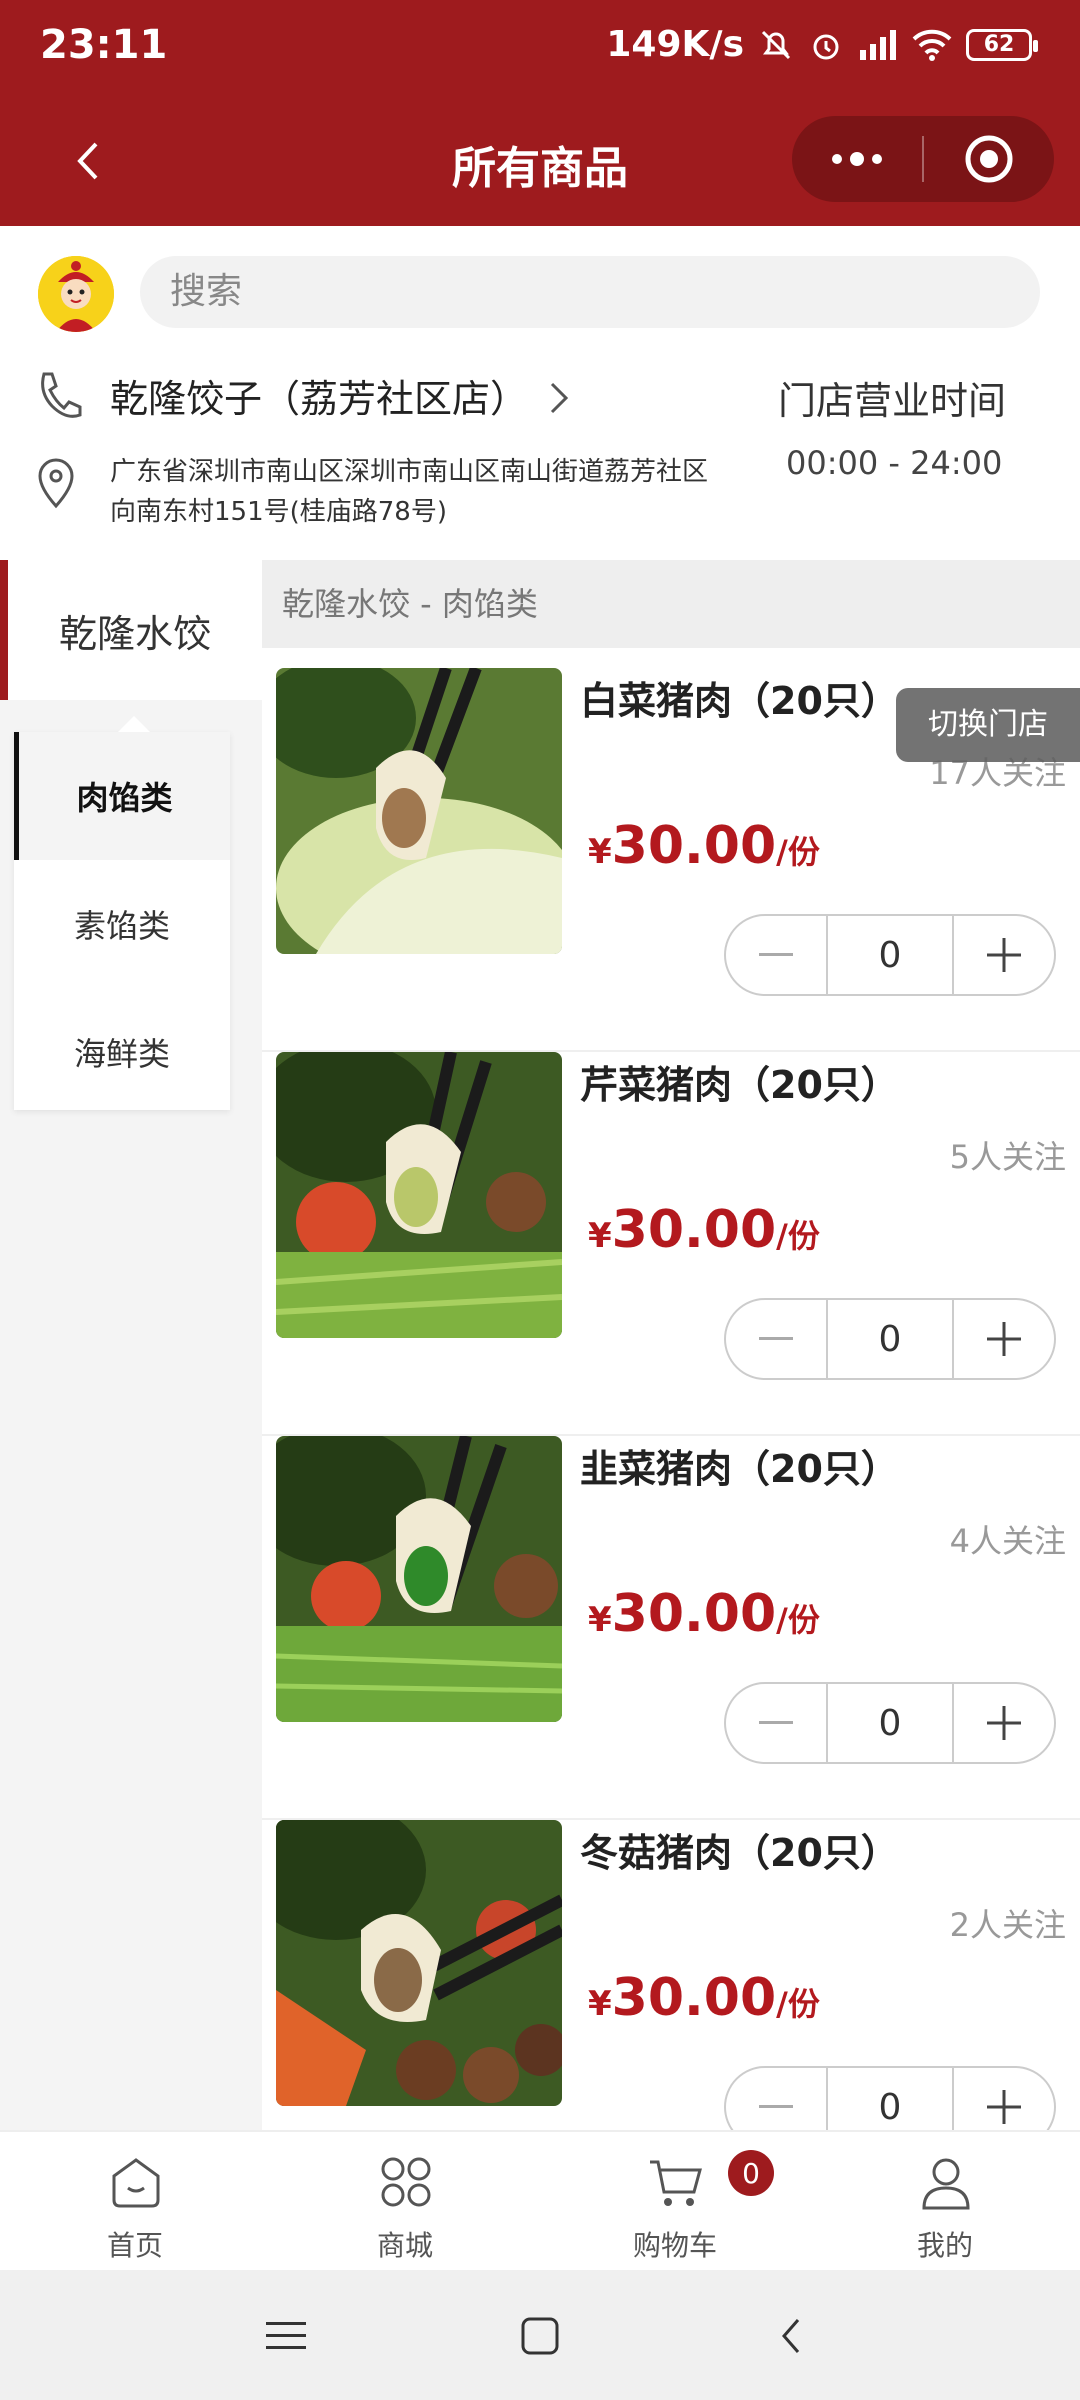  What do you see at coordinates (739, 701) in the screenshot?
I see `product-name: 白菜猪肉（20只）` at bounding box center [739, 701].